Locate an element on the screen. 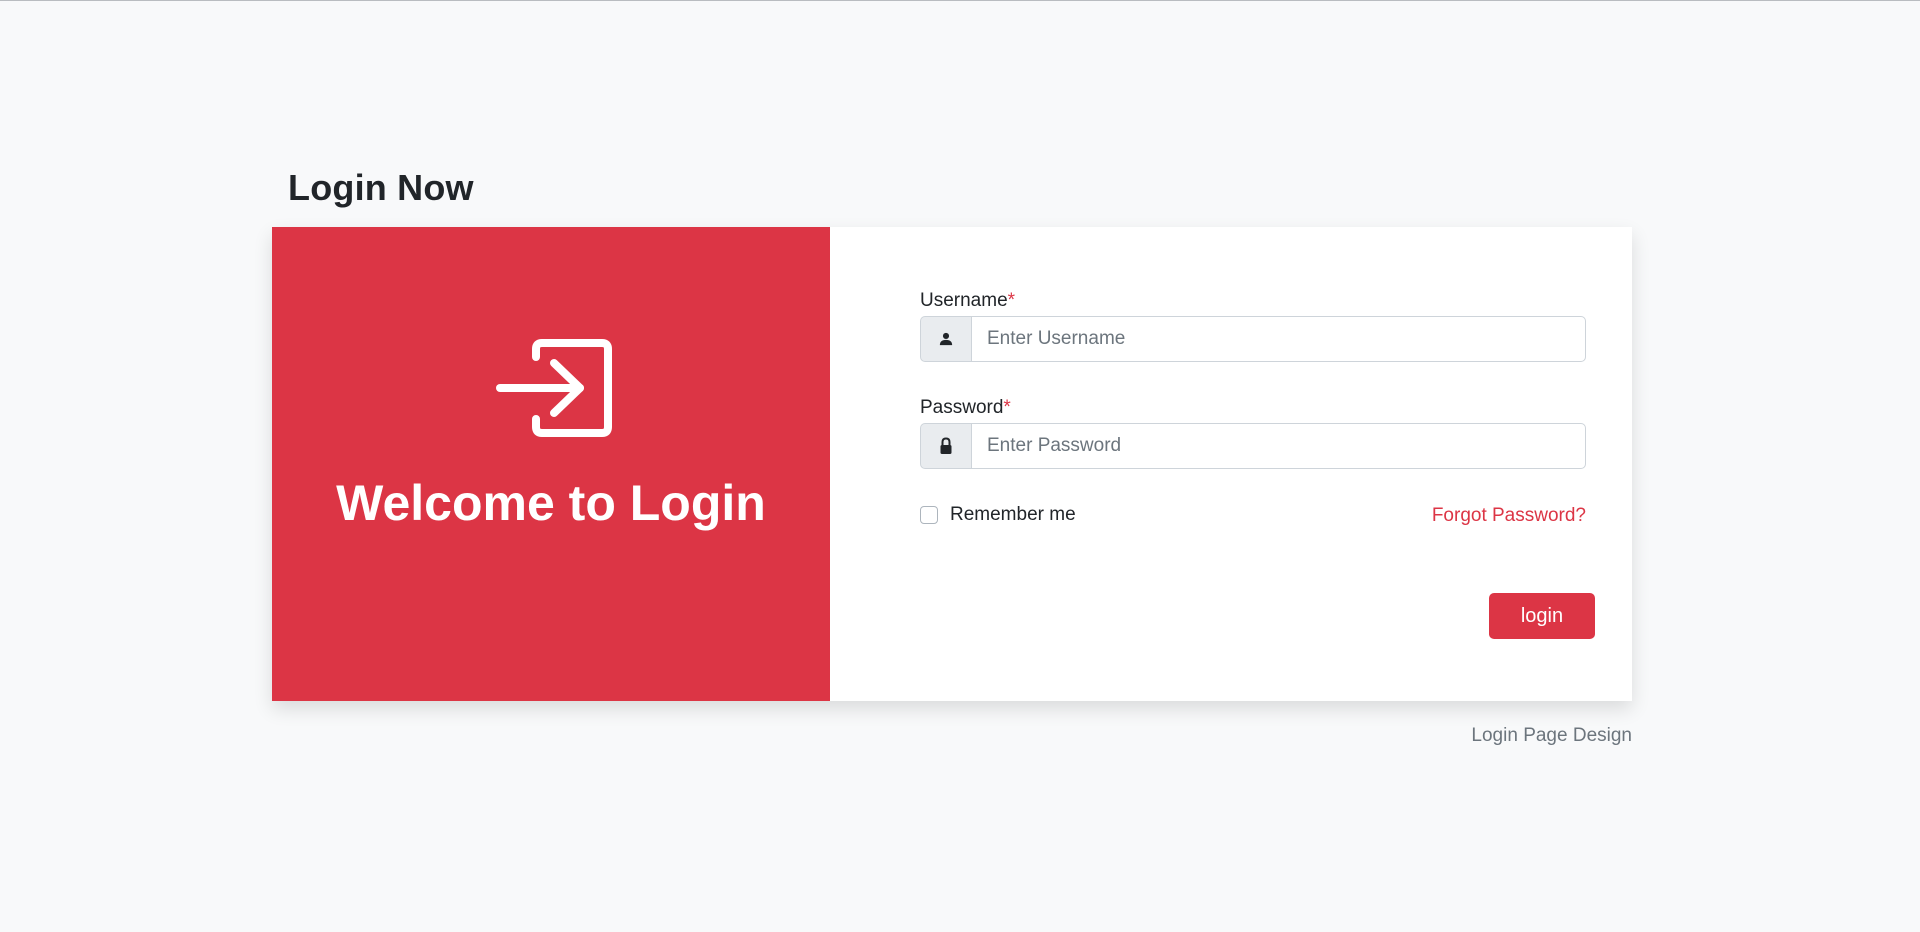 Image resolution: width=1920 pixels, height=932 pixels. username-label: Username* is located at coordinates (967, 301).